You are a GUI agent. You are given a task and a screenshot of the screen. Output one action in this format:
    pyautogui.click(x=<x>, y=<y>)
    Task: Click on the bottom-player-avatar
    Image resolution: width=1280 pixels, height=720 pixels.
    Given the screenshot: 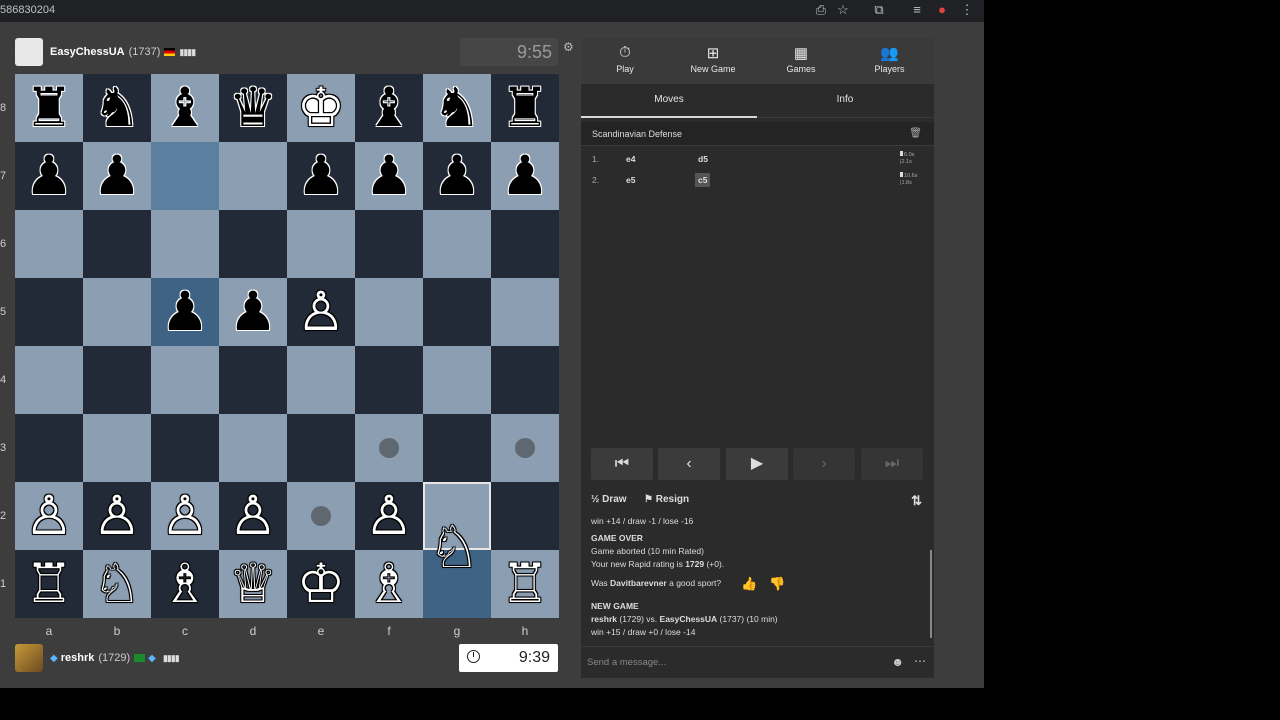 What is the action you would take?
    pyautogui.click(x=29, y=658)
    